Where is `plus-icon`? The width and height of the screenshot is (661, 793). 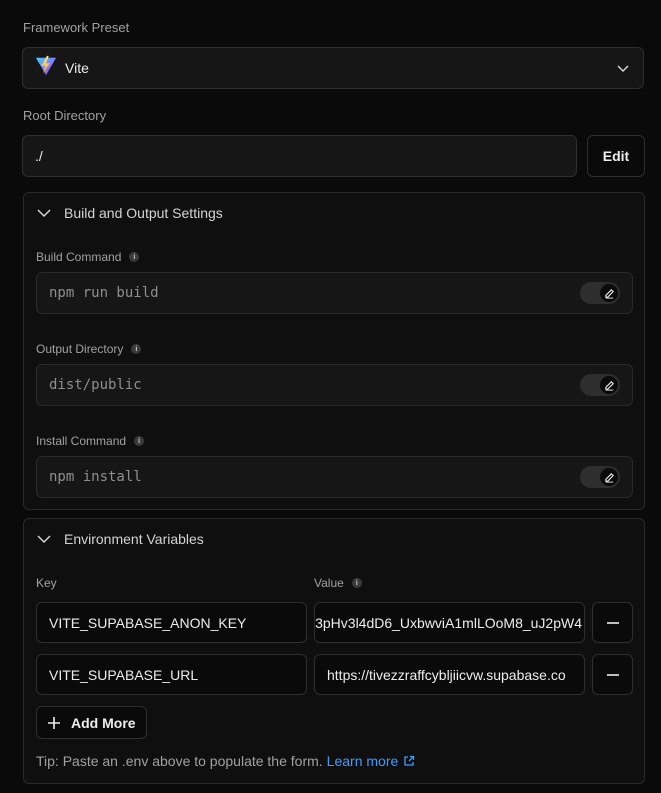
plus-icon is located at coordinates (54, 722).